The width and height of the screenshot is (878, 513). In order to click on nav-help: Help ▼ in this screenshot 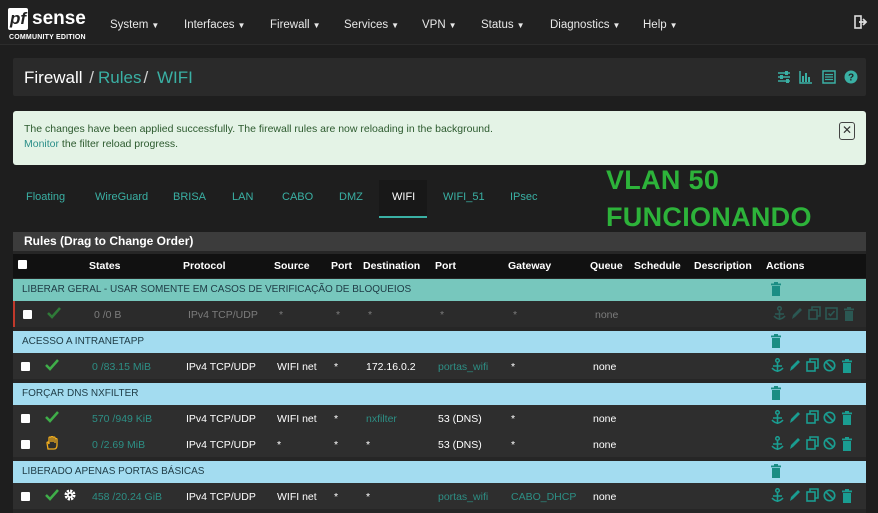, I will do `click(660, 22)`.